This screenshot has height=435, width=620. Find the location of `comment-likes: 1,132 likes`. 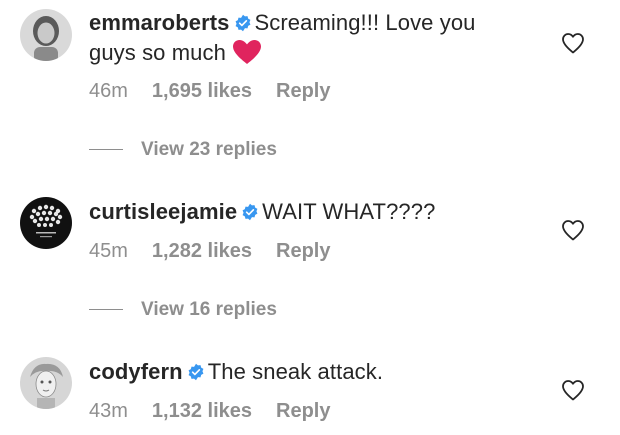

comment-likes: 1,132 likes is located at coordinates (202, 411).